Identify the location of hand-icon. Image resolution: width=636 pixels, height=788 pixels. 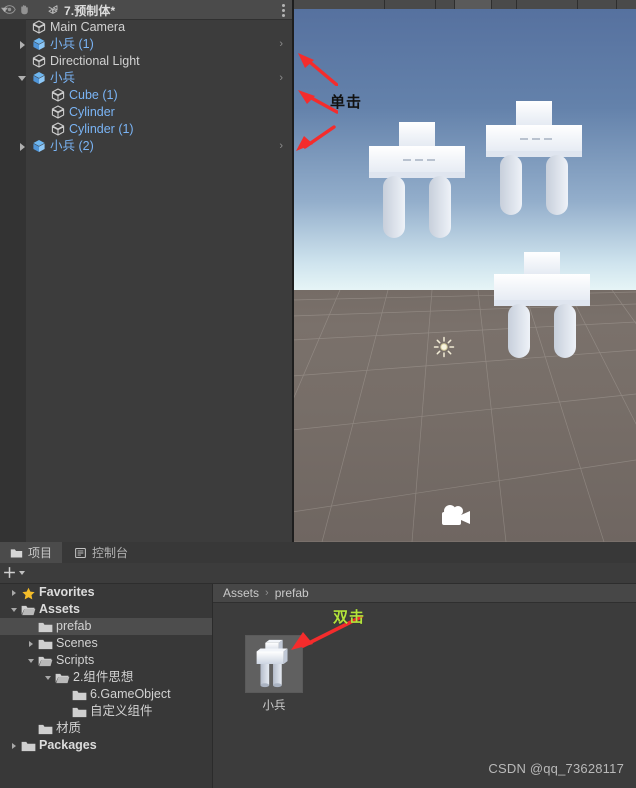
(24, 9).